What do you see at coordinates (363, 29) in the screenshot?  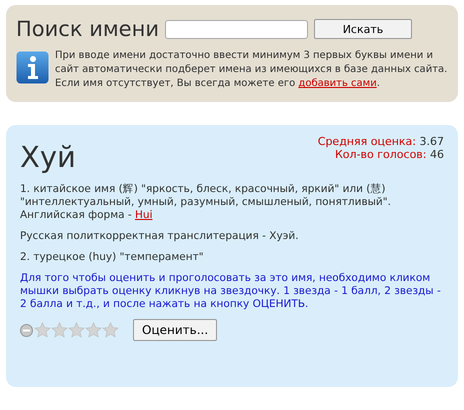 I see `search-button: Искать` at bounding box center [363, 29].